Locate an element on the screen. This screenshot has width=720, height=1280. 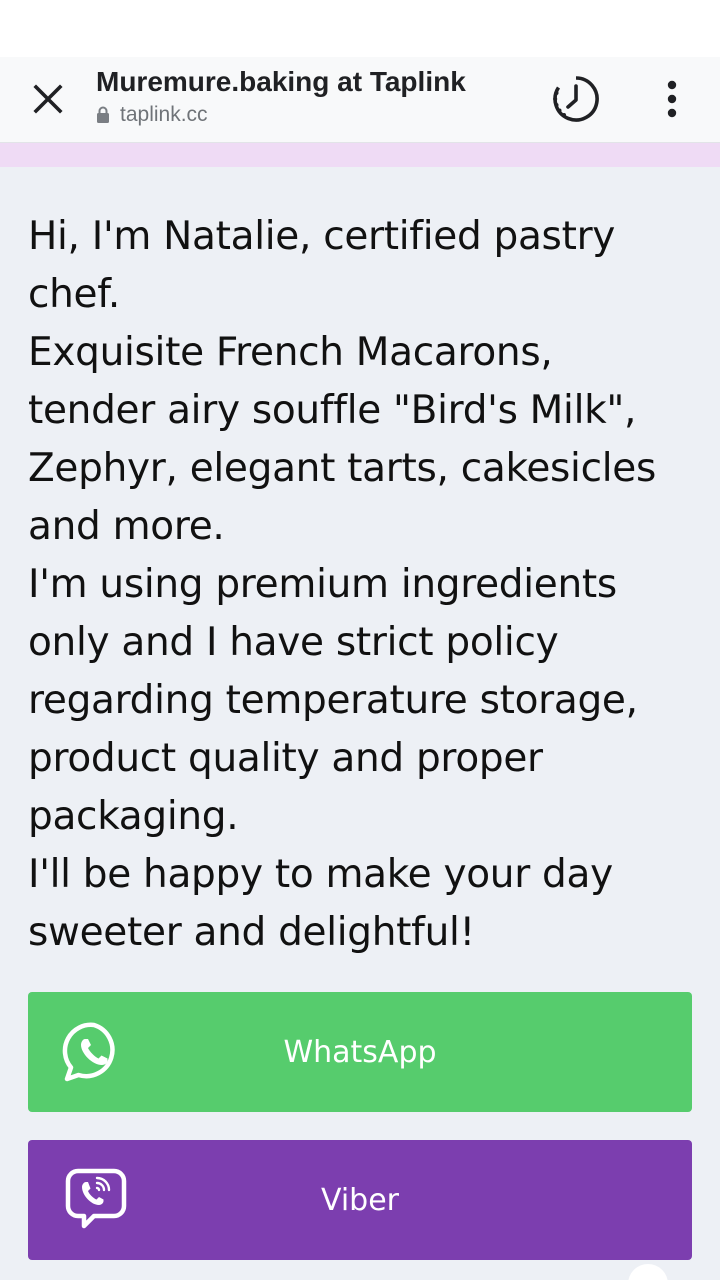
status-bar is located at coordinates (360, 28).